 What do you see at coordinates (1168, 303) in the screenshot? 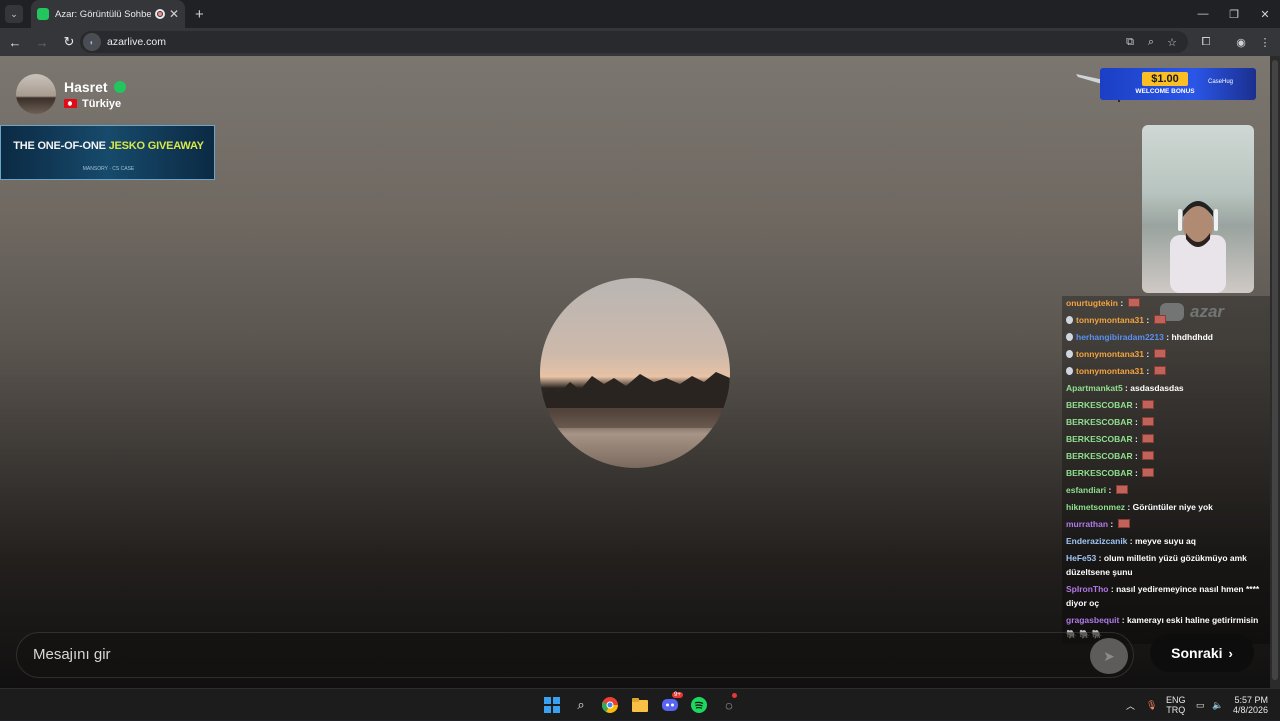
I see `chat-message: onurtugtekin :` at bounding box center [1168, 303].